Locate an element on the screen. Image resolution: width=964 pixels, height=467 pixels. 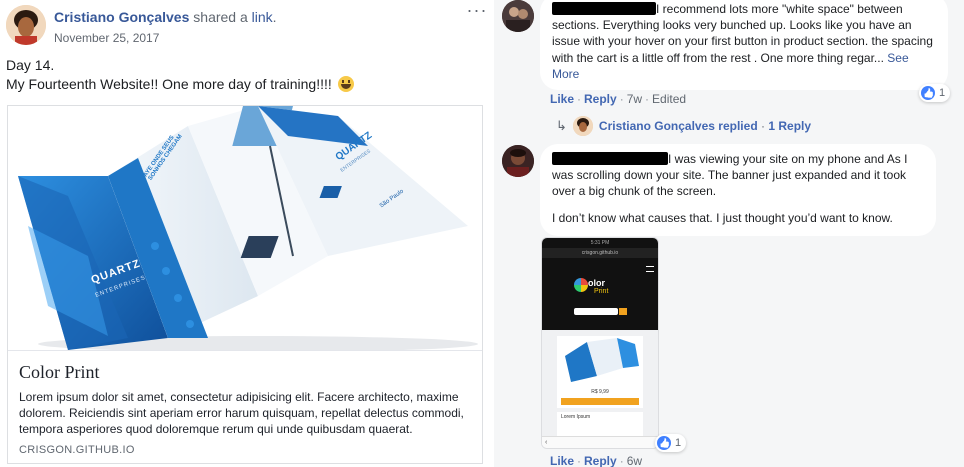
phone-product-label: Lorem Ipsum is located at coordinates (576, 417).